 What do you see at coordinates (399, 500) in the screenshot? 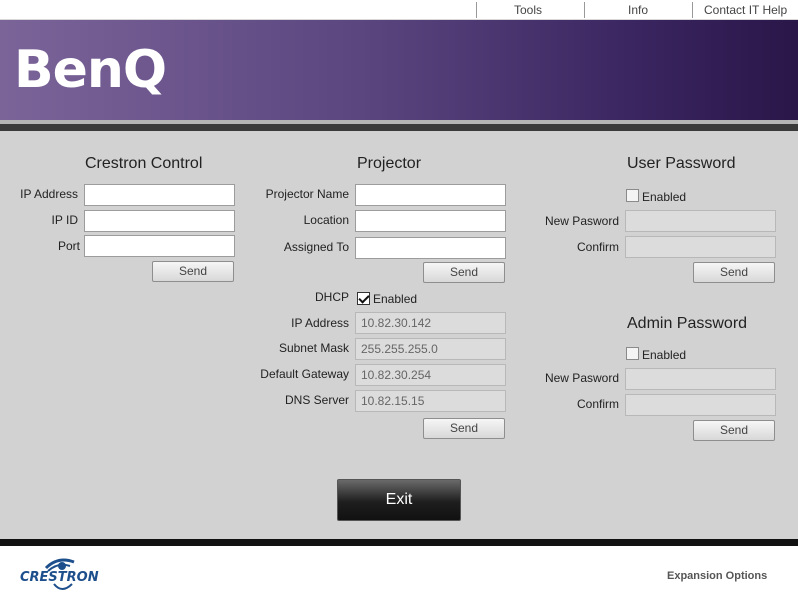
I see `exit-button: Exit` at bounding box center [399, 500].